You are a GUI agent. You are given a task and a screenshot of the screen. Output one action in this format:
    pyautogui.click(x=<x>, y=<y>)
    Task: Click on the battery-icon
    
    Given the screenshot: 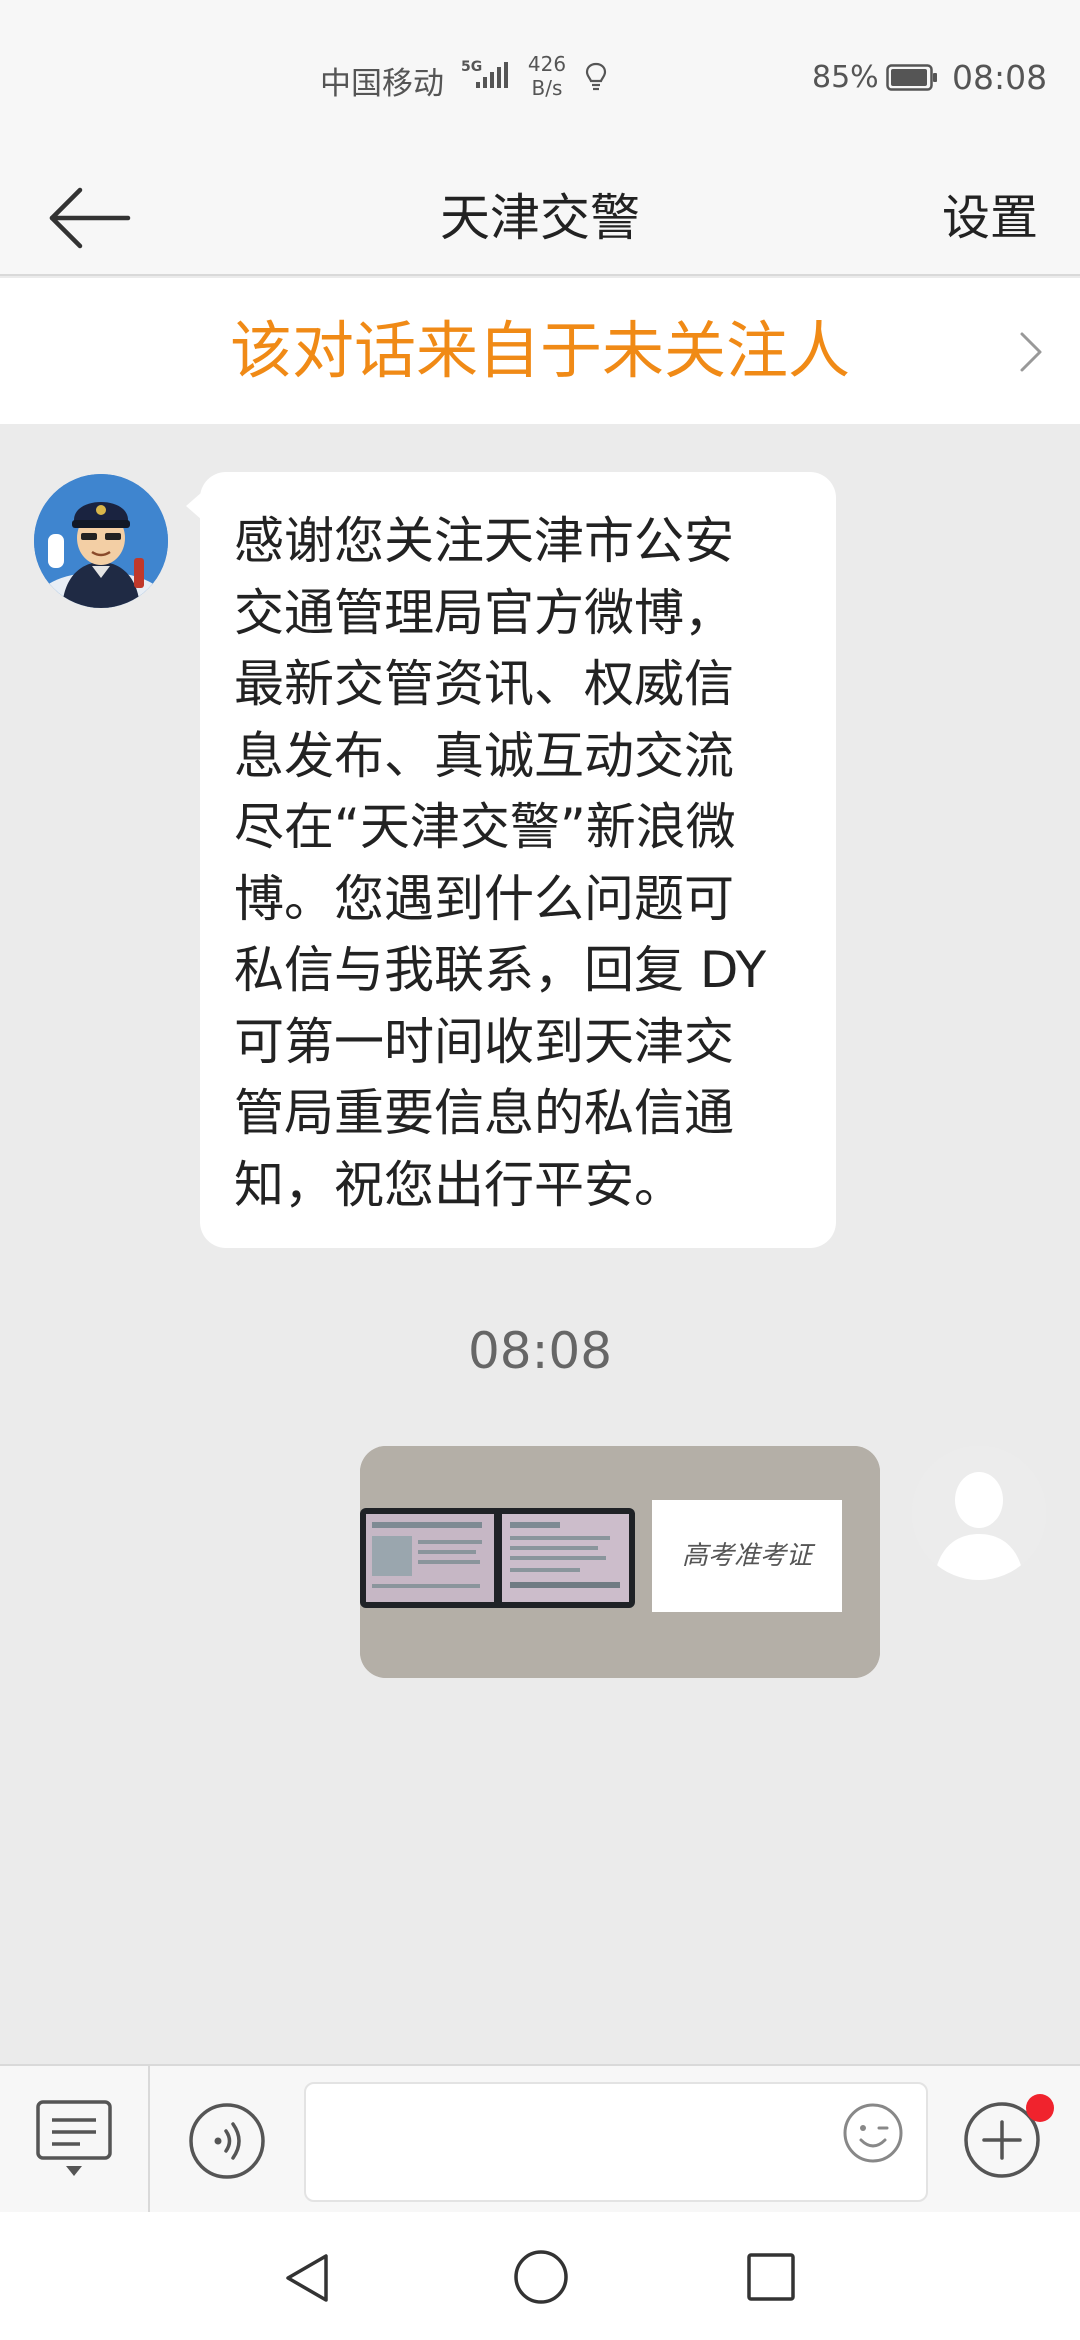 What is the action you would take?
    pyautogui.click(x=911, y=77)
    